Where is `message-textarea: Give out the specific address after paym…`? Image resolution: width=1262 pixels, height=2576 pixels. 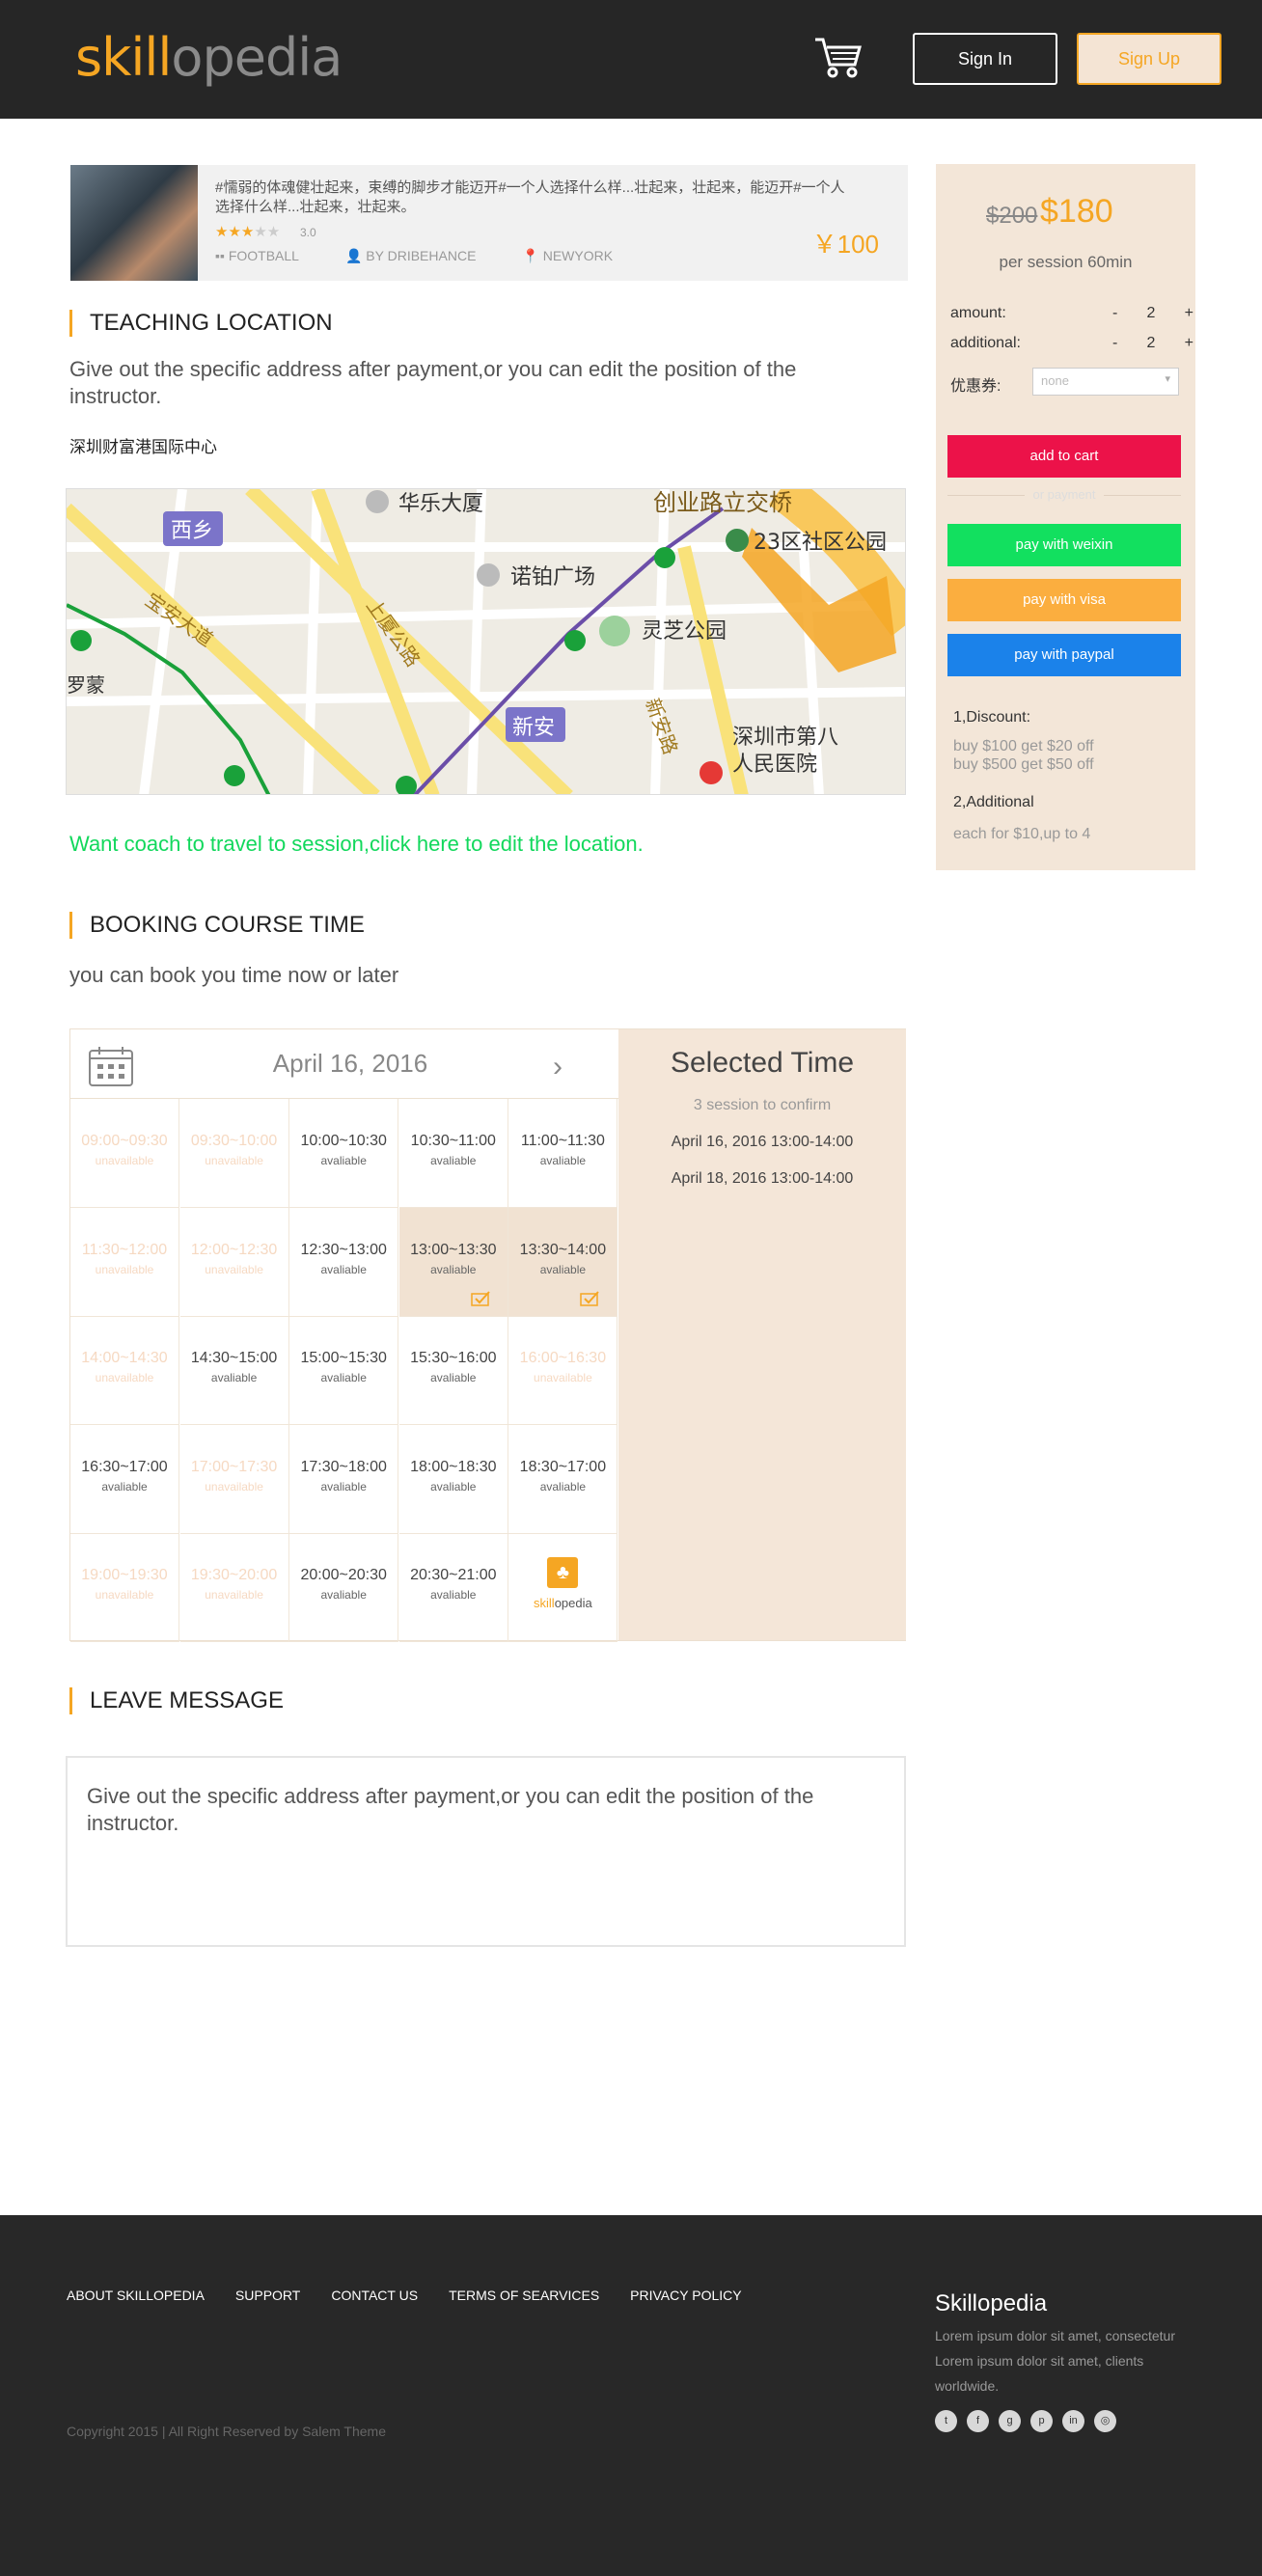
message-textarea: Give out the specific address after paym… is located at coordinates (486, 1852).